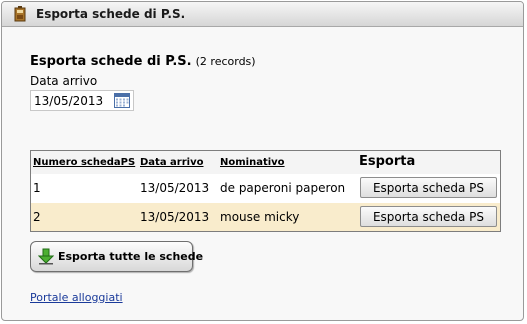 The width and height of the screenshot is (527, 324). I want to click on date-arrivo-input, so click(72, 100).